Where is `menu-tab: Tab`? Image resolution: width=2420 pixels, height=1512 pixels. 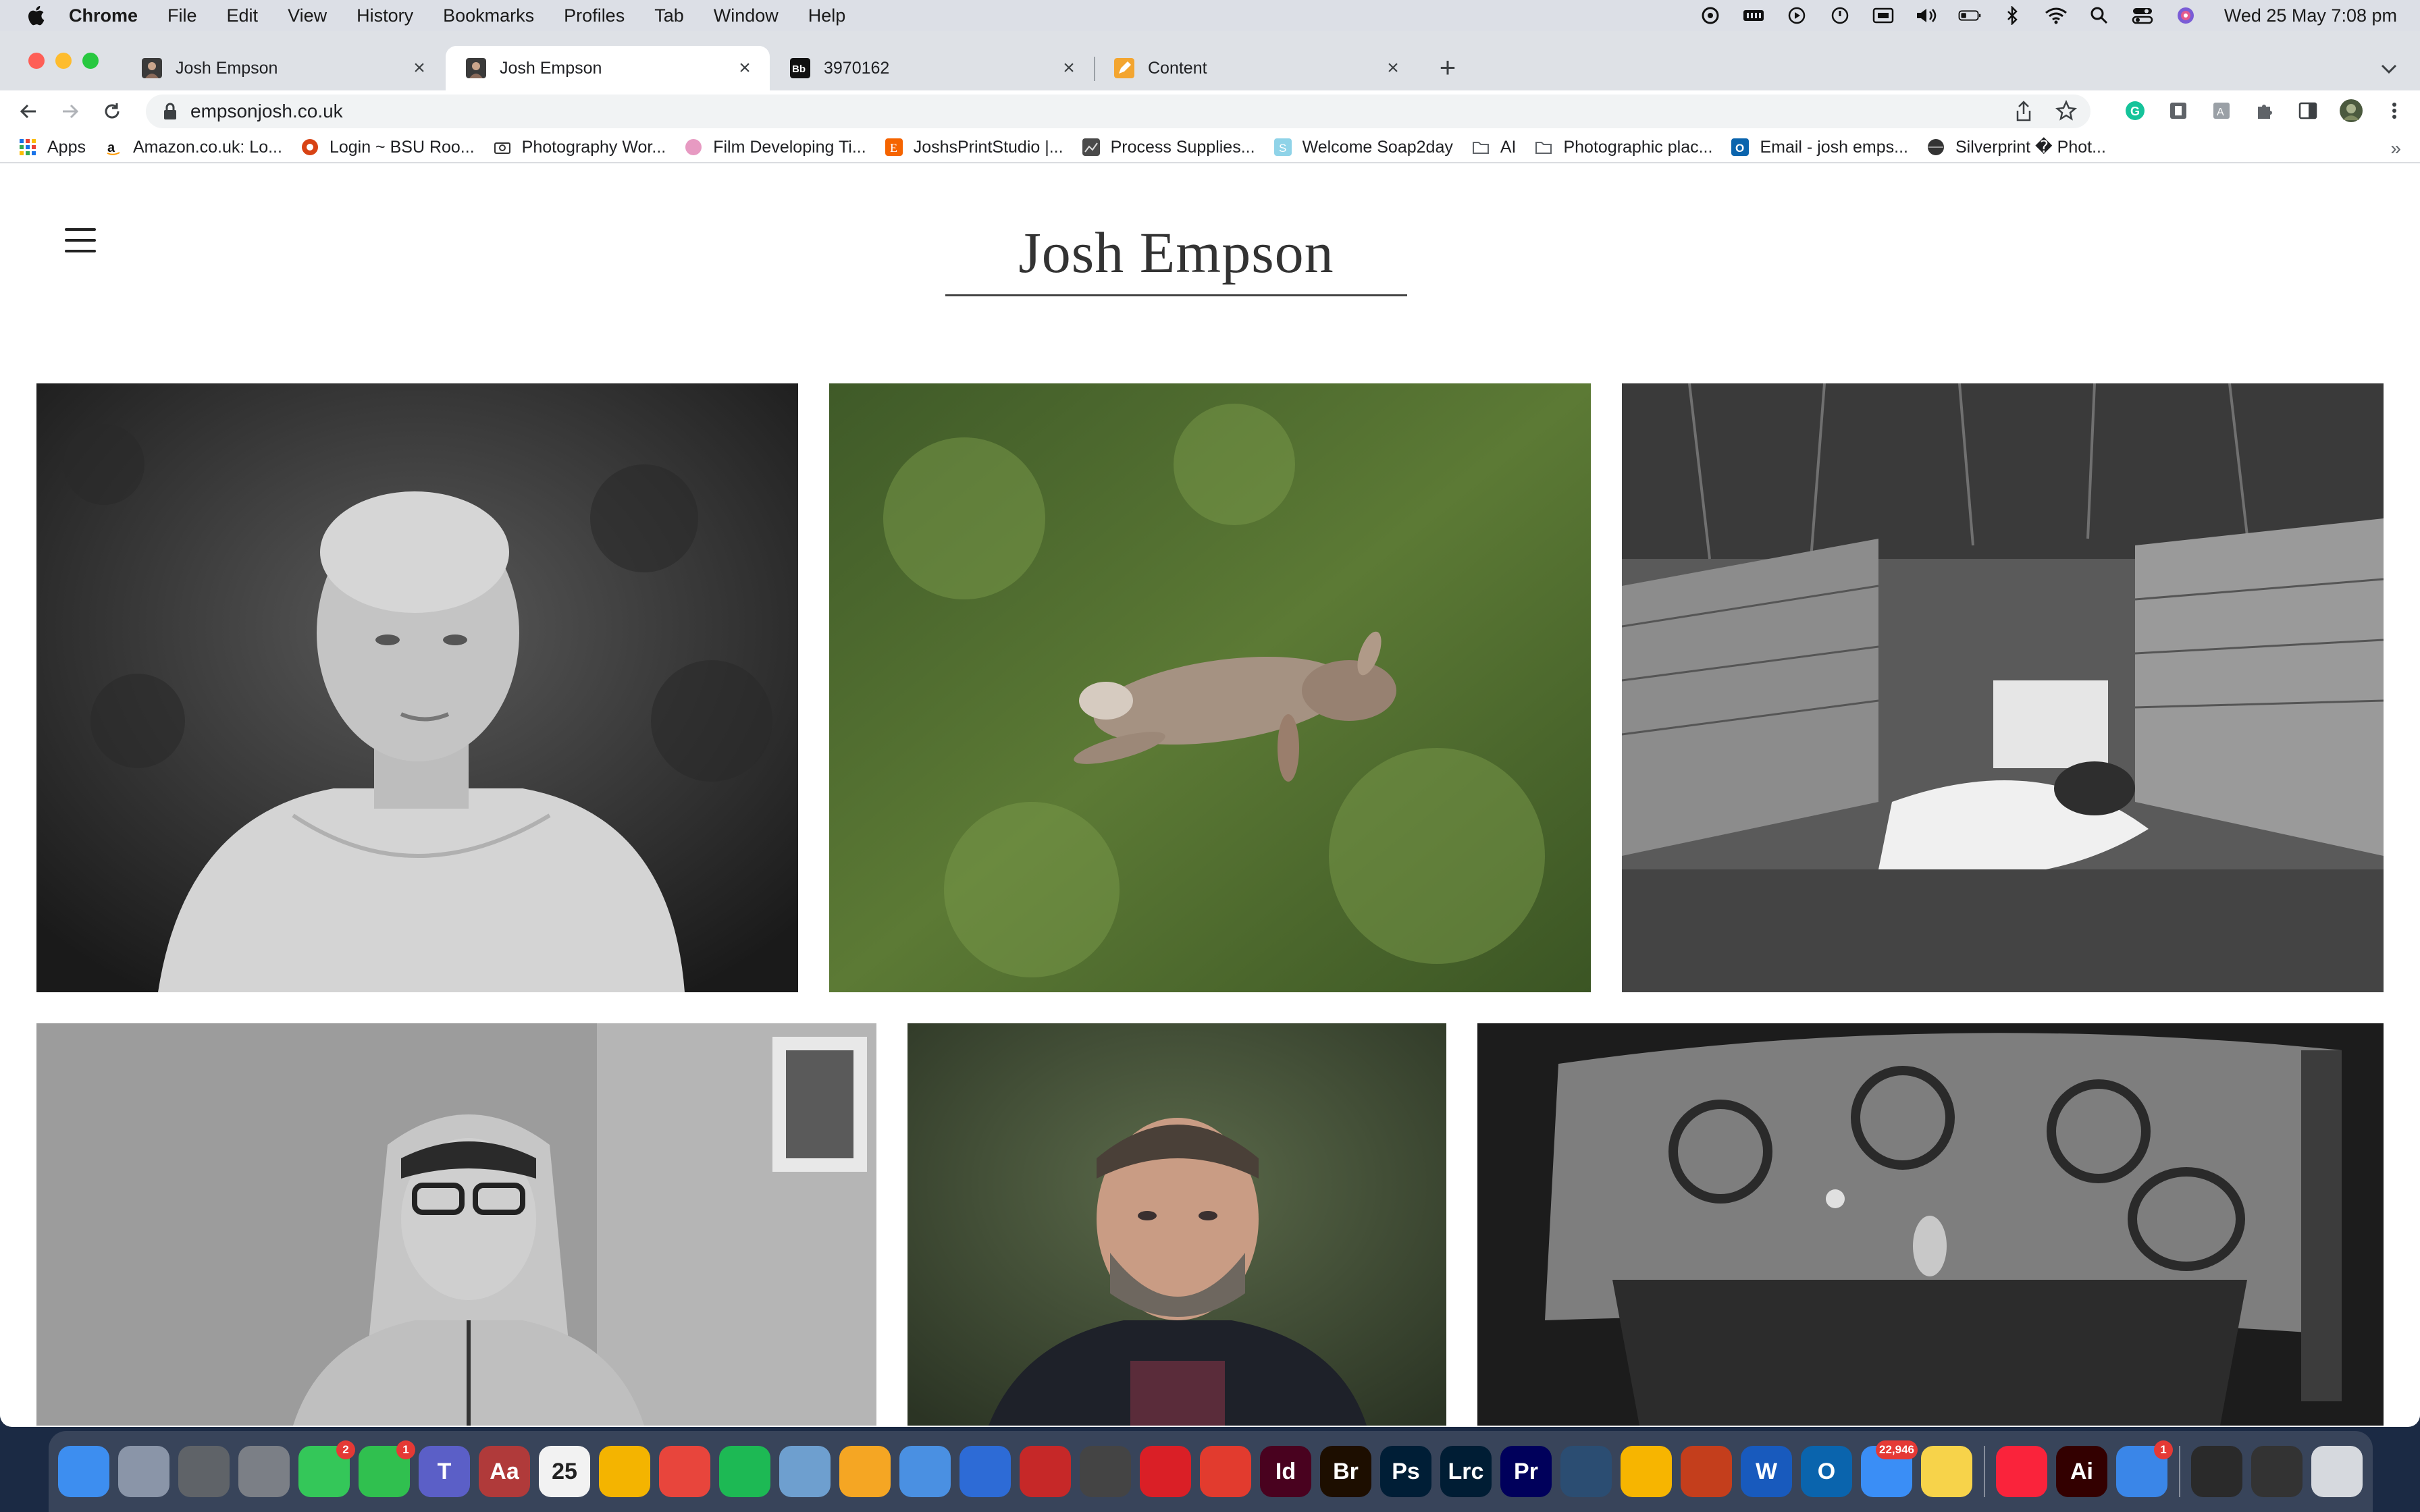 menu-tab: Tab is located at coordinates (669, 15).